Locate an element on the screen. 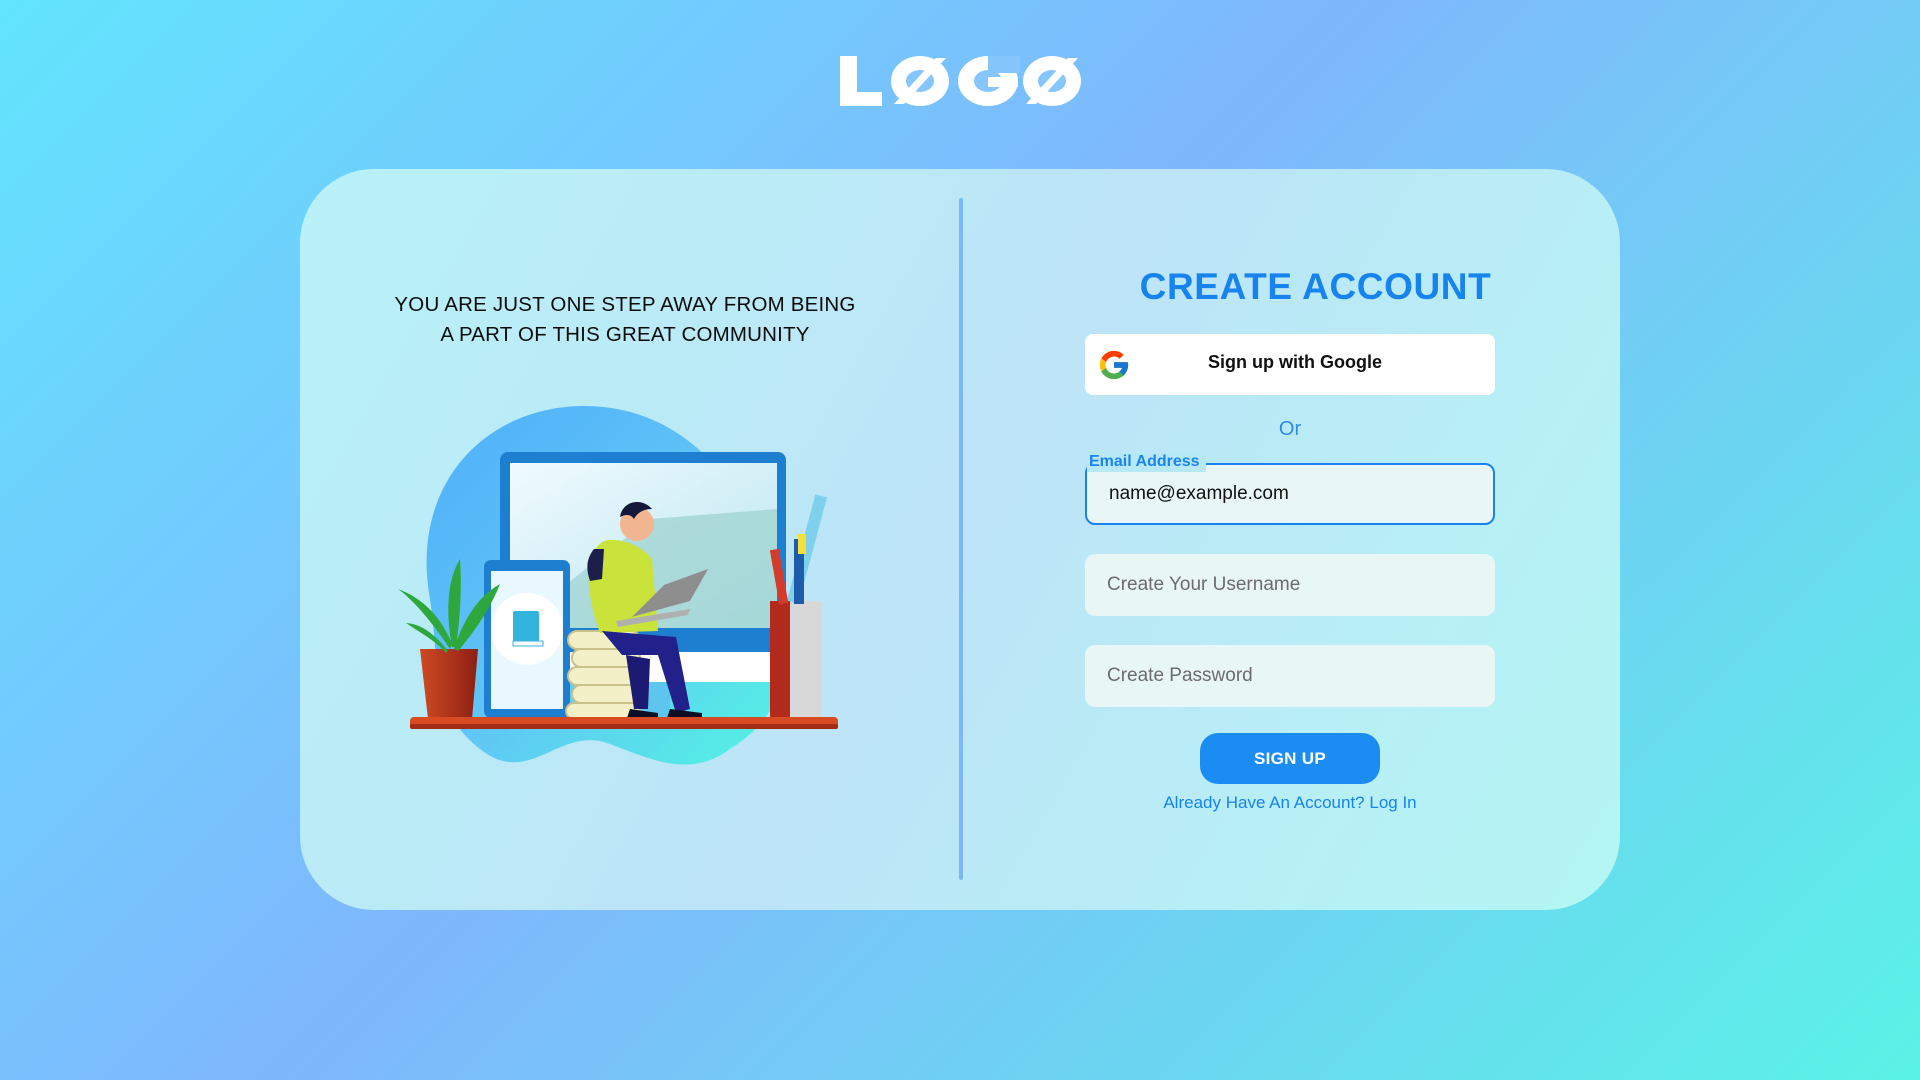 This screenshot has width=1920, height=1080. email-field: Email Address is located at coordinates (1290, 488).